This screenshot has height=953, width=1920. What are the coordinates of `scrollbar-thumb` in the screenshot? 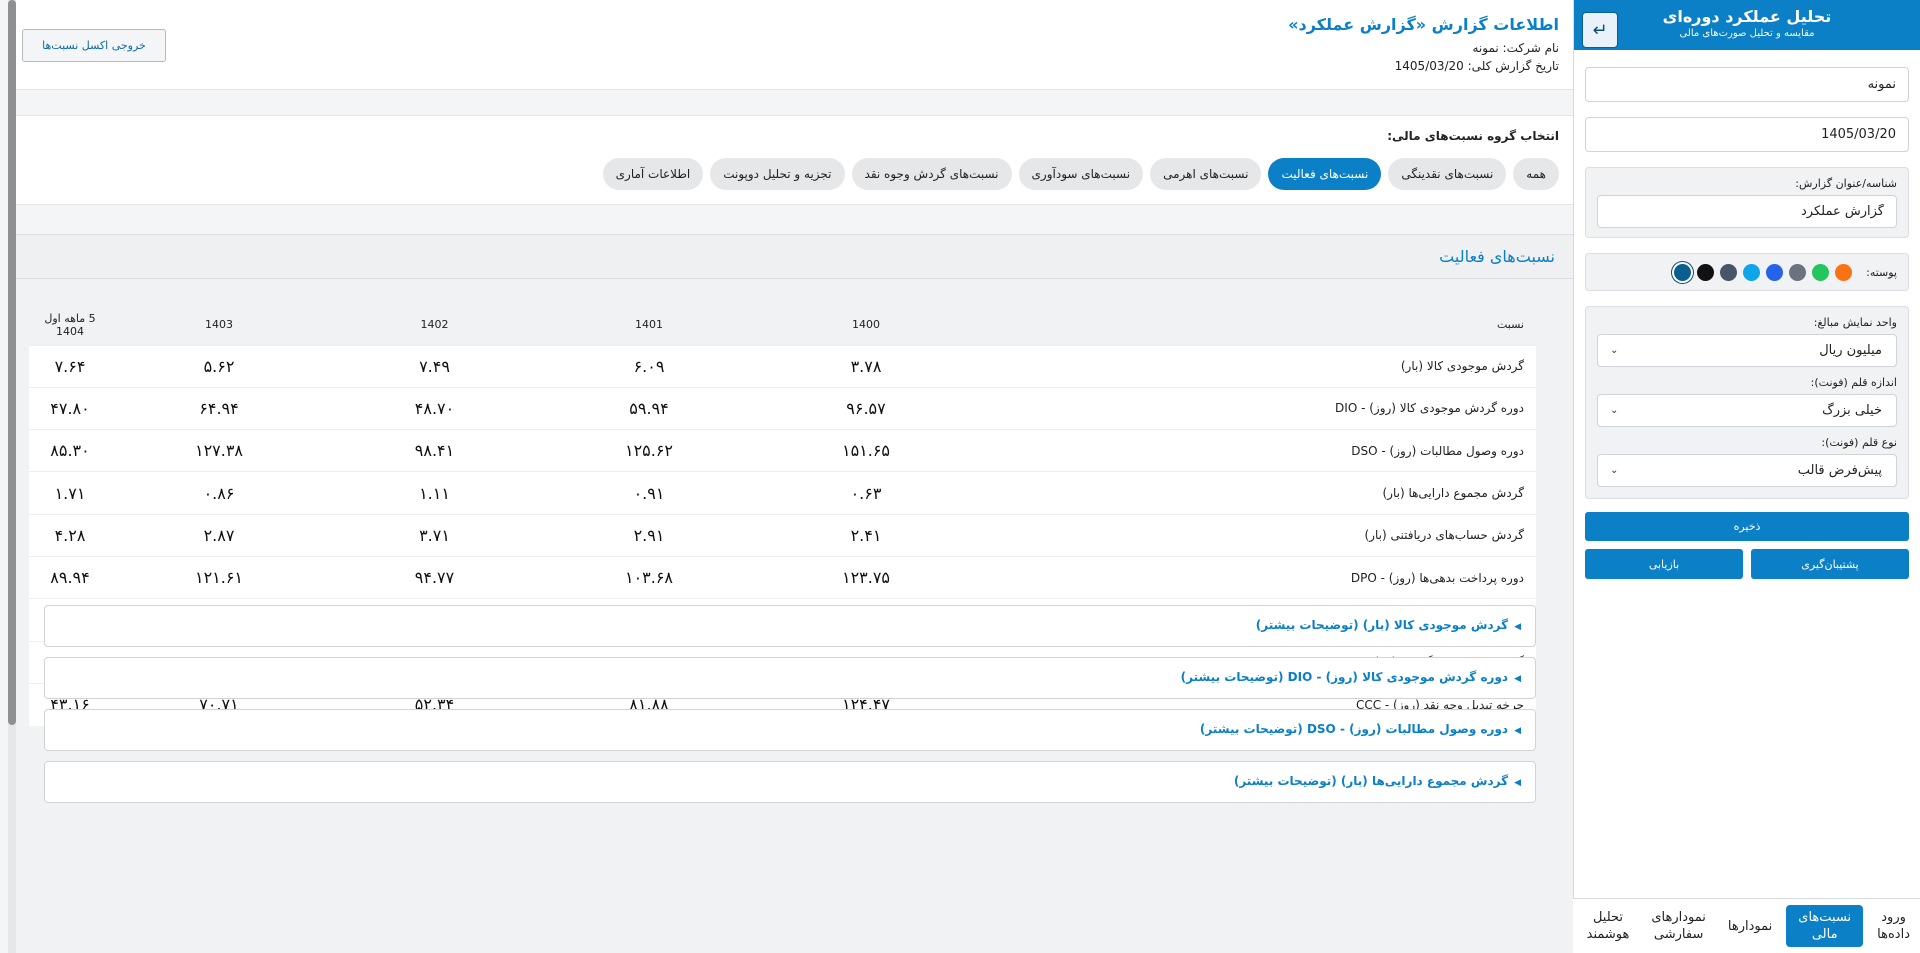 It's located at (12, 362).